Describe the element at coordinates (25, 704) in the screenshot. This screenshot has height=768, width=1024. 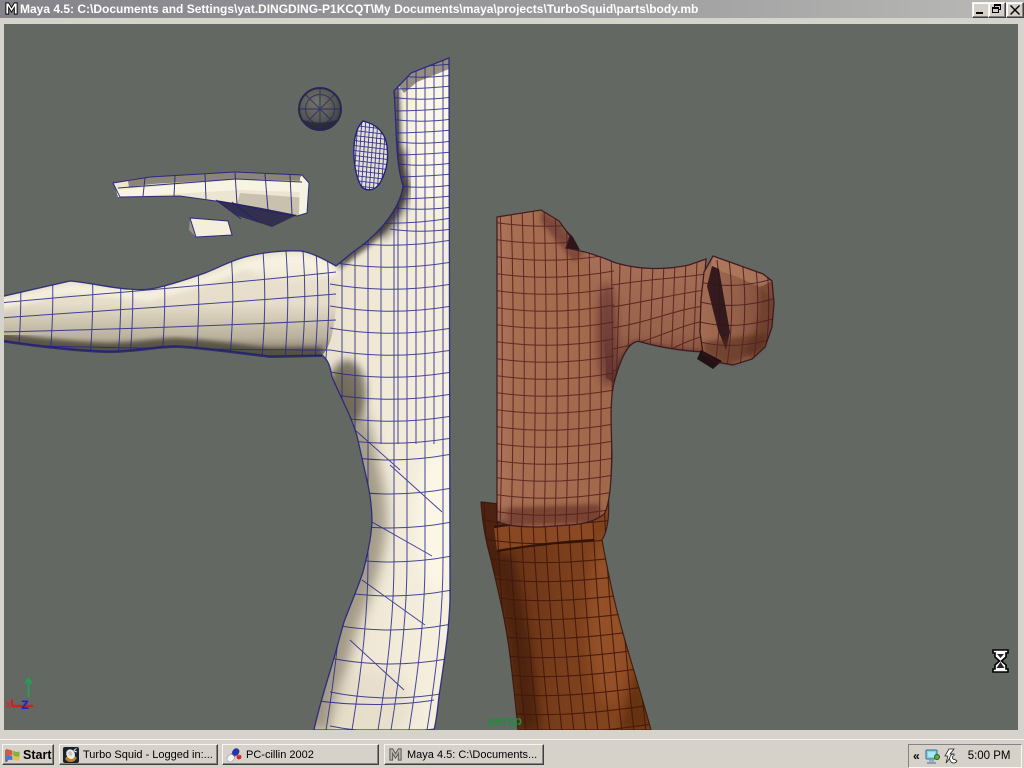
I see `svg-text: z` at that location.